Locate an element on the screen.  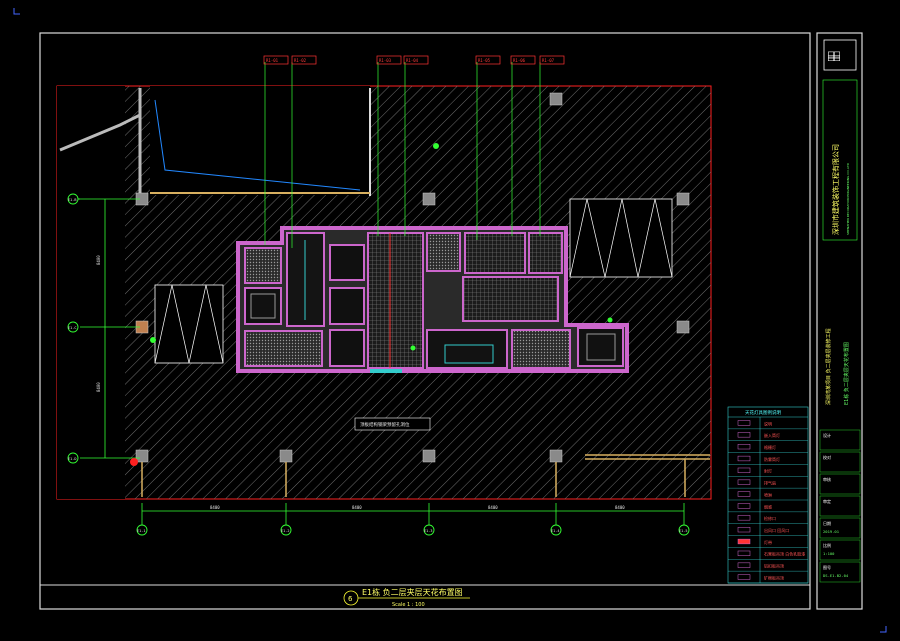
svg-text: 6 is located at coordinates (350, 599).